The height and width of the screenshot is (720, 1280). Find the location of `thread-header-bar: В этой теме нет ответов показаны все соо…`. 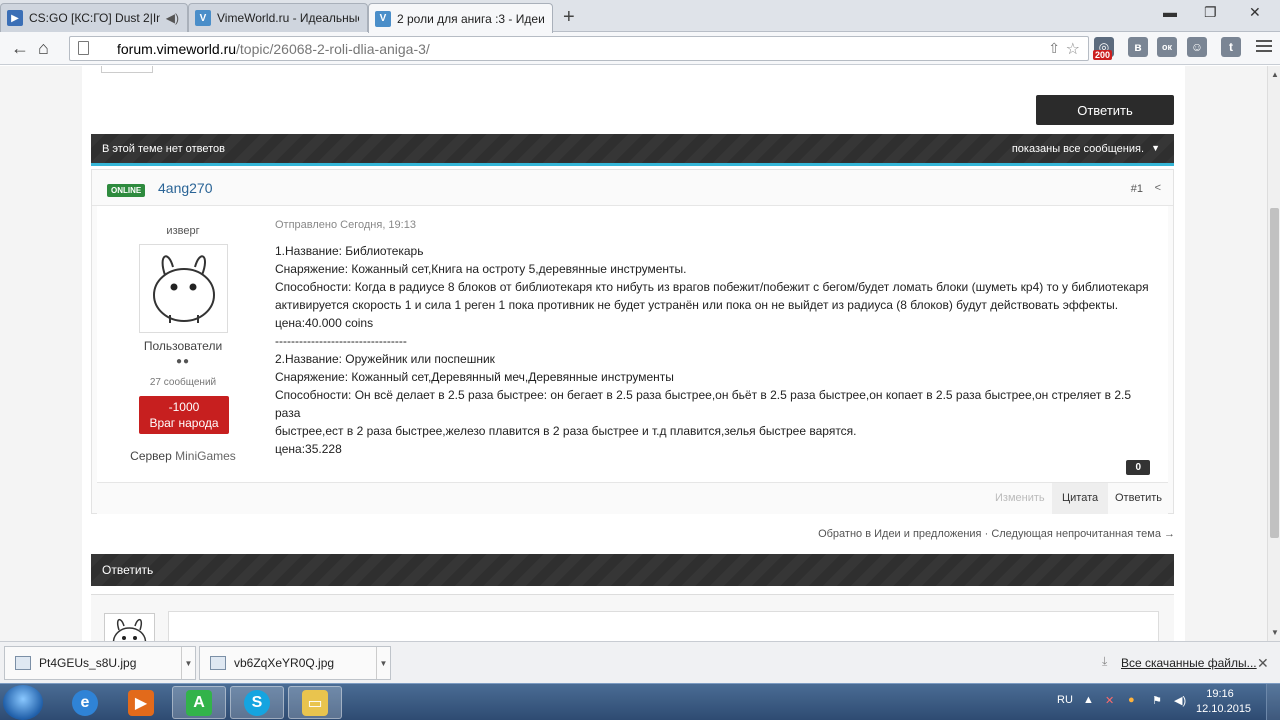

thread-header-bar: В этой теме нет ответов показаны все соо… is located at coordinates (632, 150).